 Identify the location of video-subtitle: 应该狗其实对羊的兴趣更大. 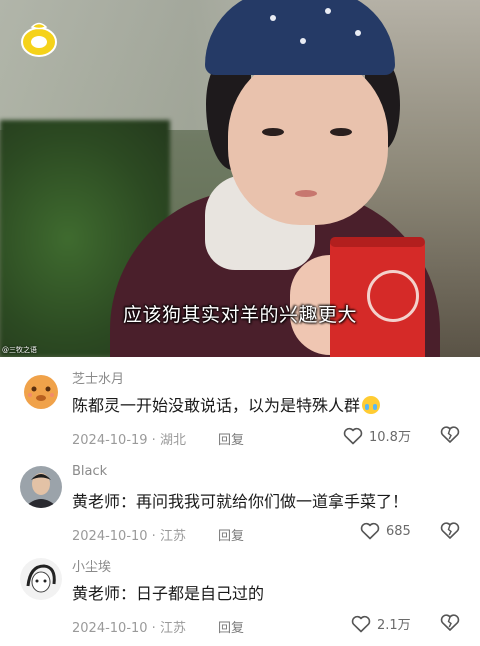
(239, 315).